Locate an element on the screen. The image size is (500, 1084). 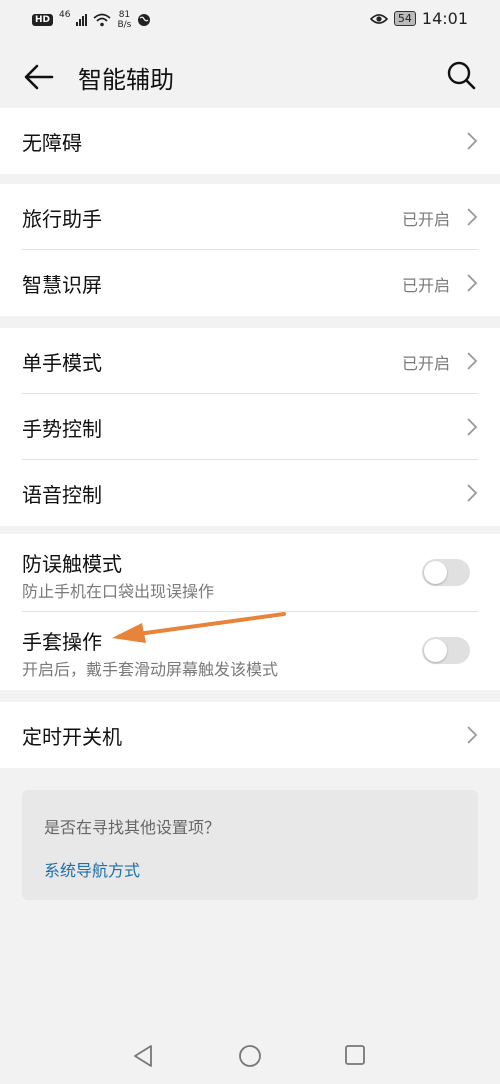
status-right: 54 14:01 is located at coordinates (418, 18).